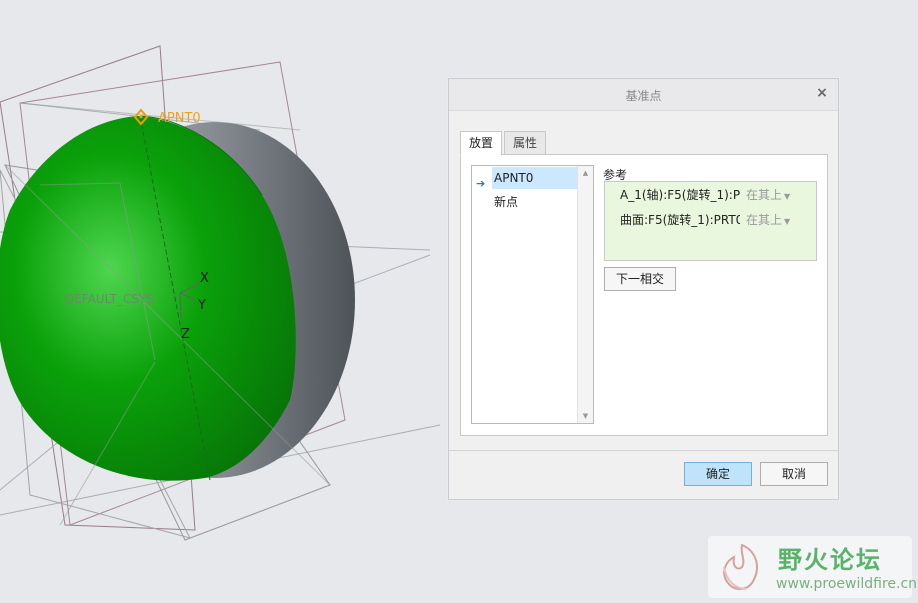  What do you see at coordinates (534, 178) in the screenshot?
I see `list-item-apnt0: APNT0` at bounding box center [534, 178].